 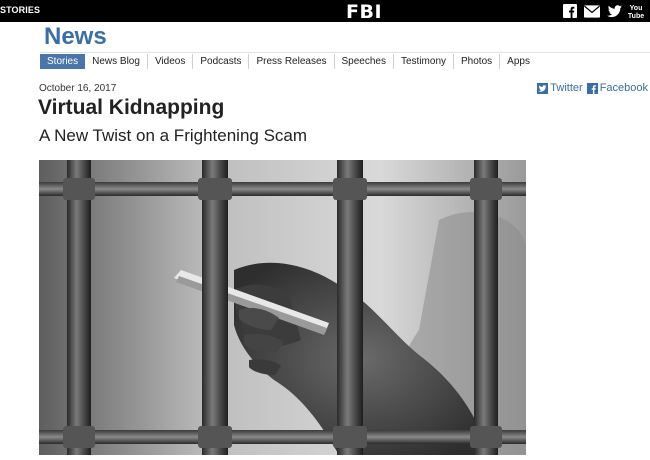 What do you see at coordinates (566, 88) in the screenshot?
I see `twitter-share-label: Twitter` at bounding box center [566, 88].